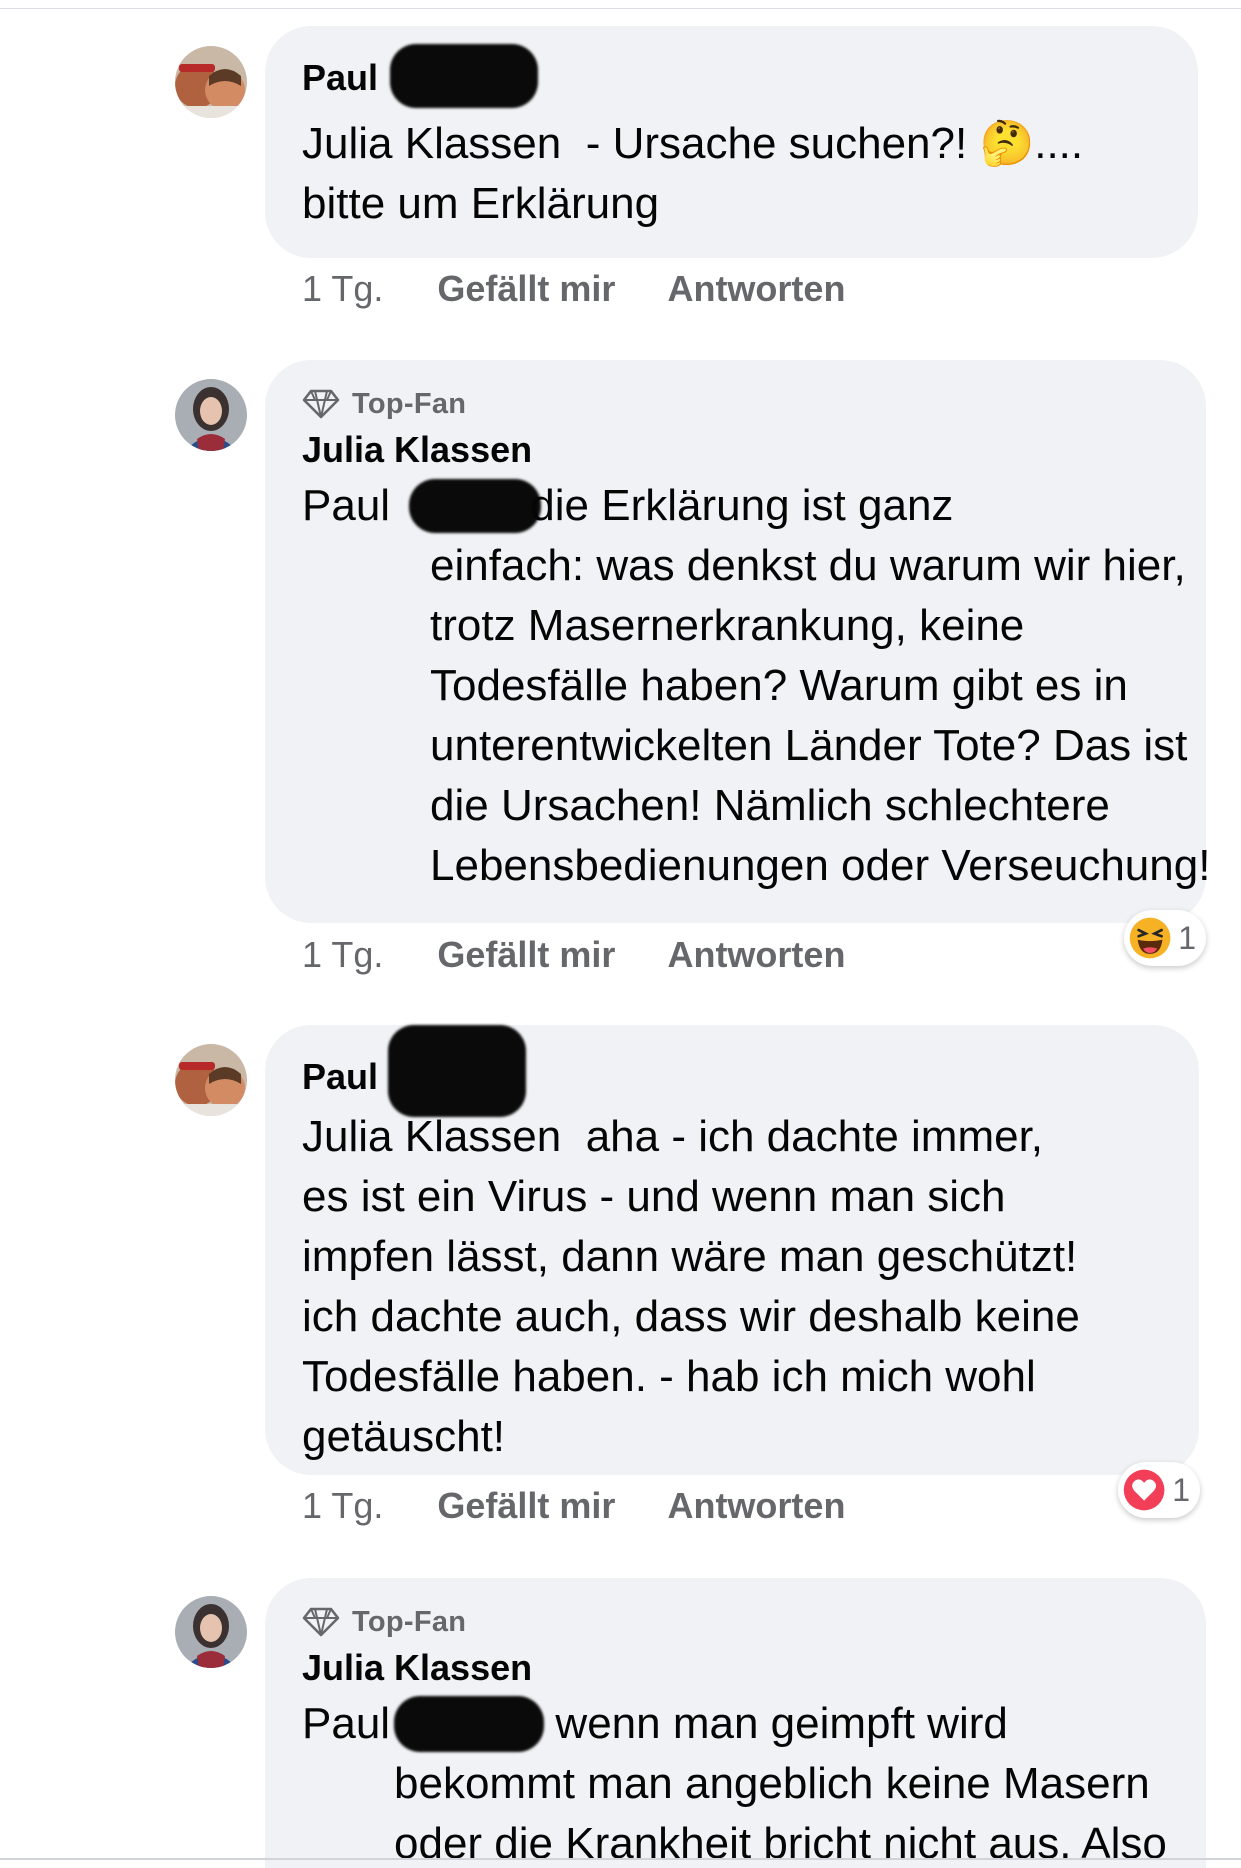 This screenshot has width=1241, height=1868. I want to click on love-reaction-icon, so click(1144, 1490).